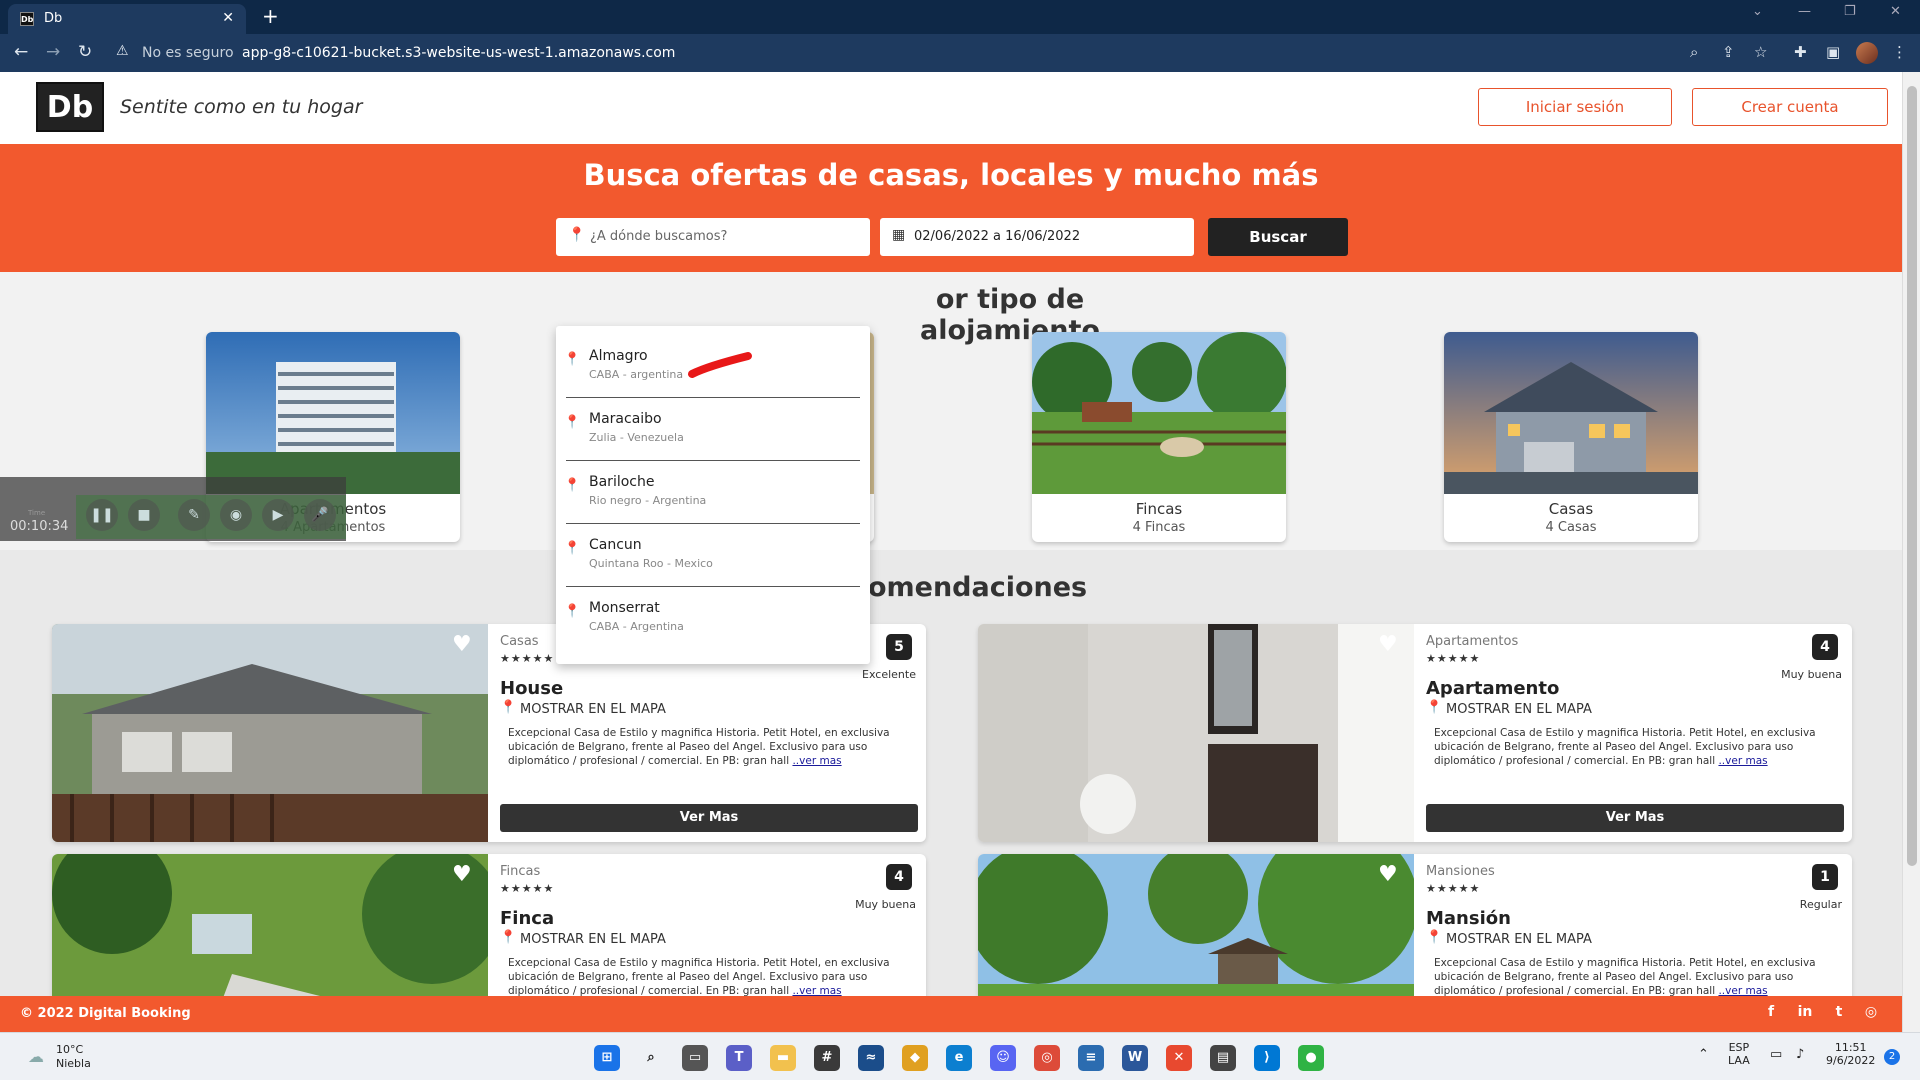  I want to click on close-tab-icon: ✕, so click(228, 18).